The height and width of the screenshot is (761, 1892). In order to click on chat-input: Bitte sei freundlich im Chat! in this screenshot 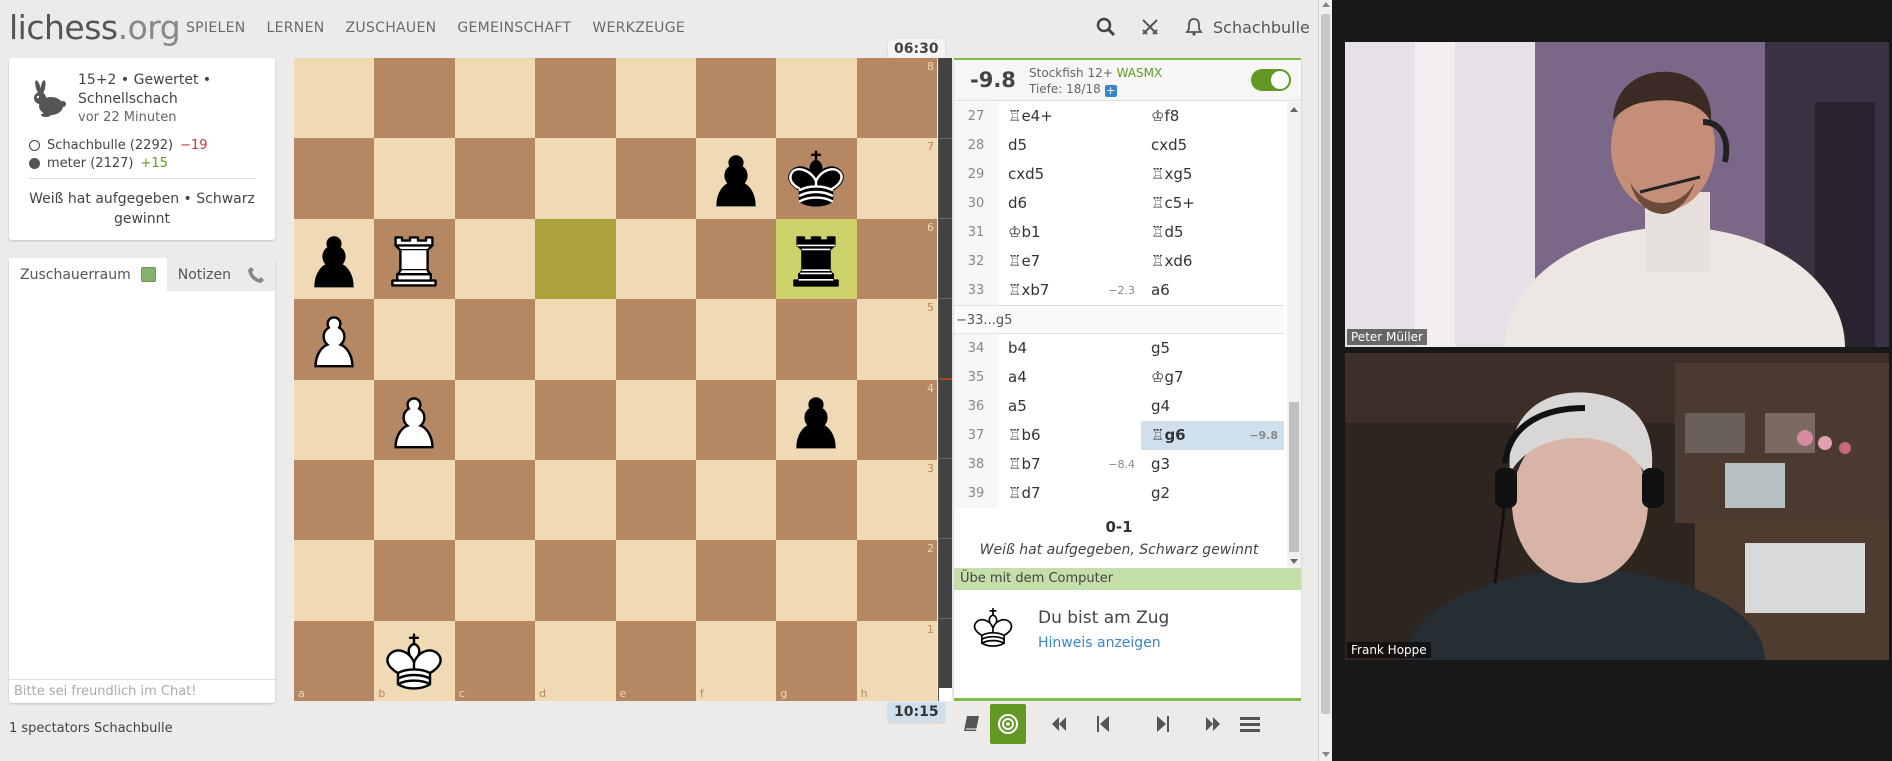, I will do `click(142, 691)`.